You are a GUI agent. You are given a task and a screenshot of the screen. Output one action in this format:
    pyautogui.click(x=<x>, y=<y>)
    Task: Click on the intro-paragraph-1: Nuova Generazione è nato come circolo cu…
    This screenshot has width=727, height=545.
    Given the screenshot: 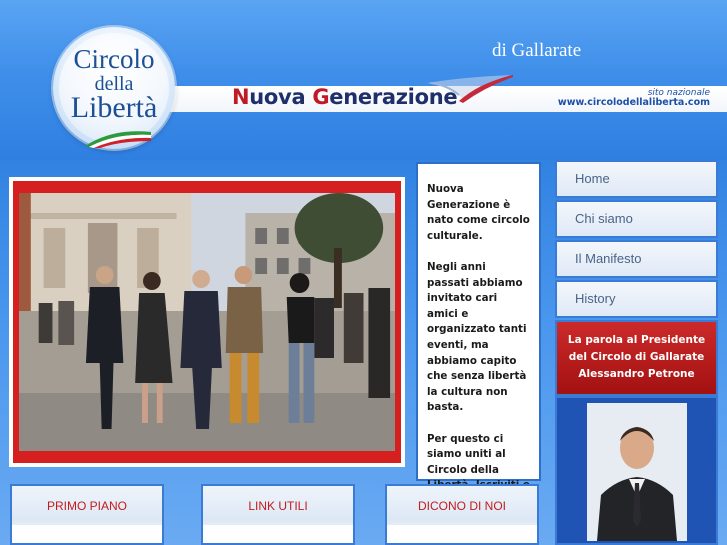 What is the action you would take?
    pyautogui.click(x=478, y=212)
    